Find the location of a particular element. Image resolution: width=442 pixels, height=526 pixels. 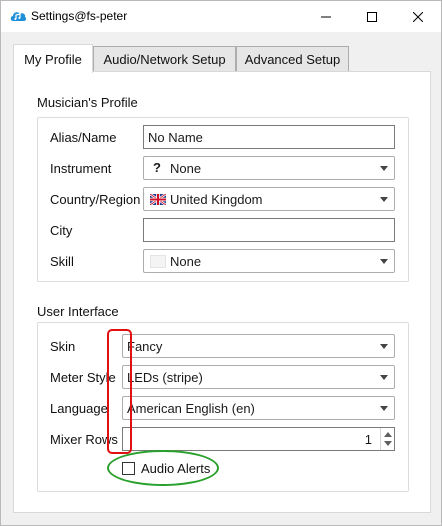

blank-skill-icon is located at coordinates (158, 261).